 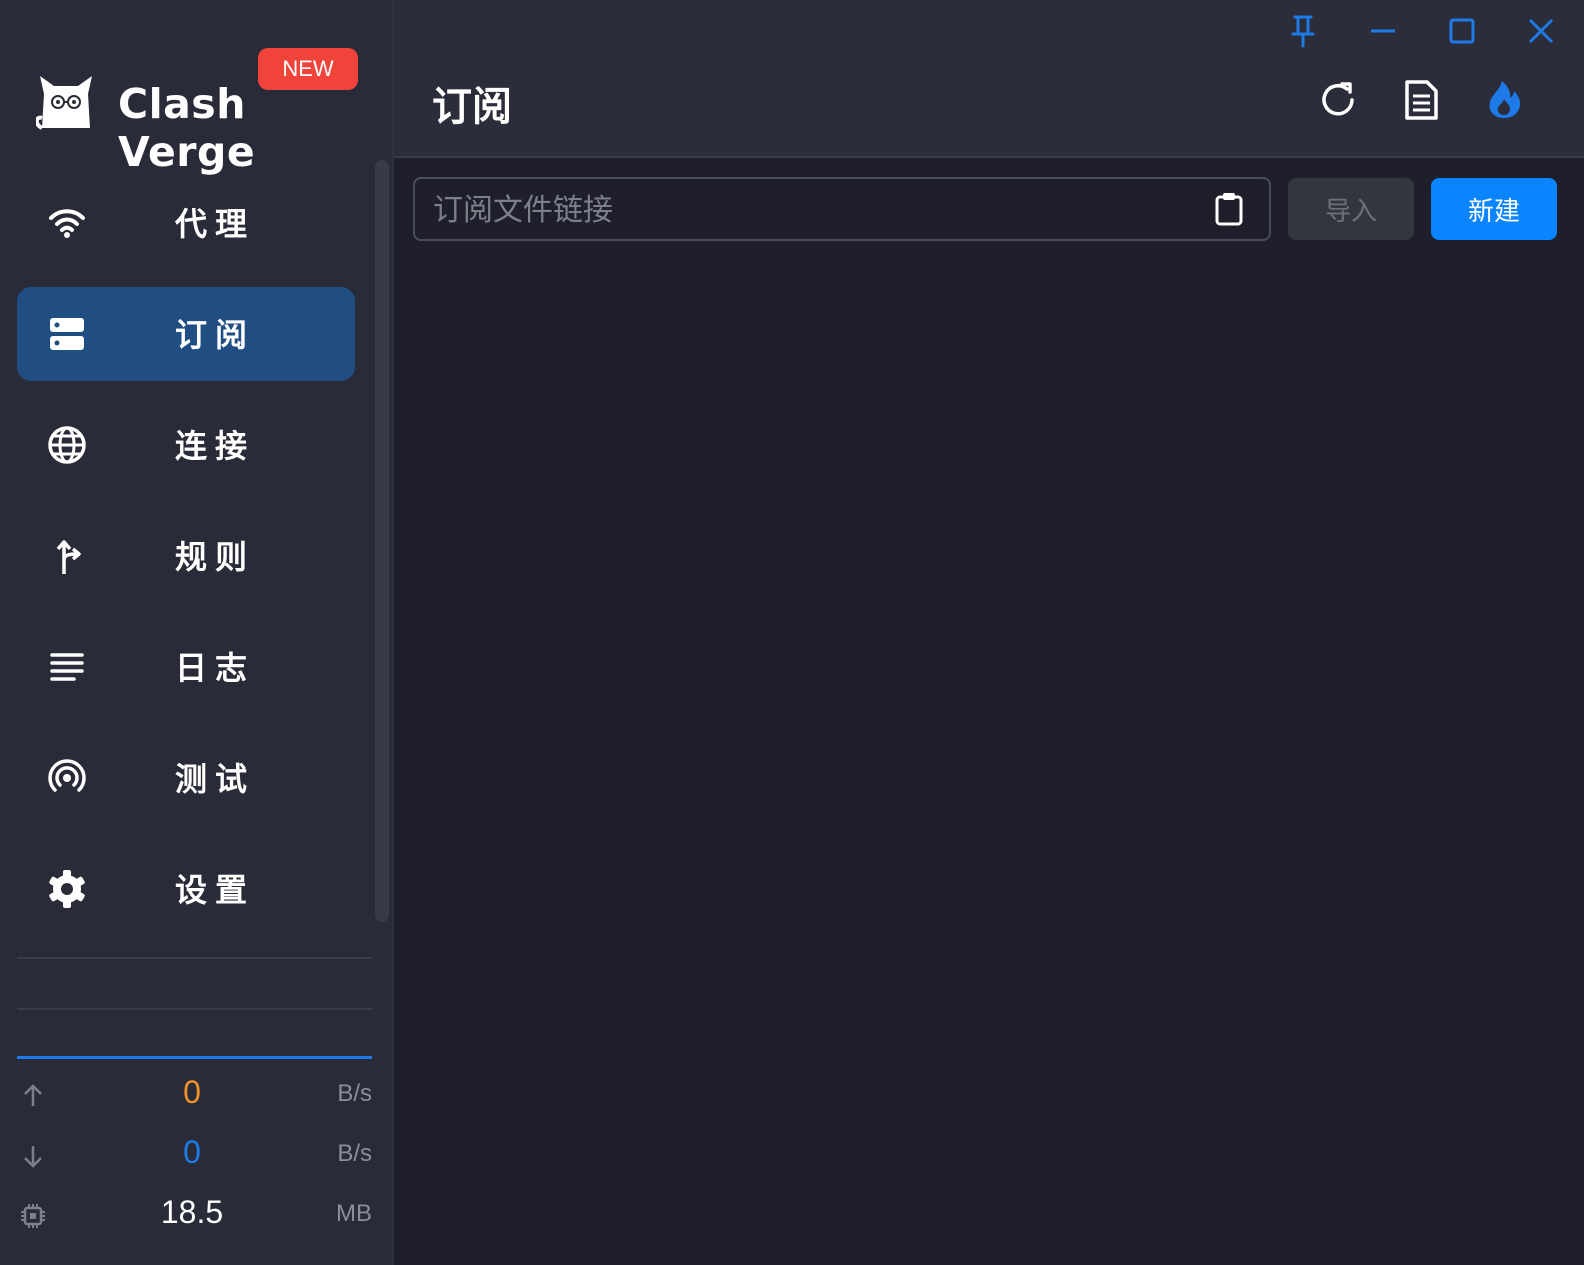 What do you see at coordinates (1229, 209) in the screenshot?
I see `clipboard-icon` at bounding box center [1229, 209].